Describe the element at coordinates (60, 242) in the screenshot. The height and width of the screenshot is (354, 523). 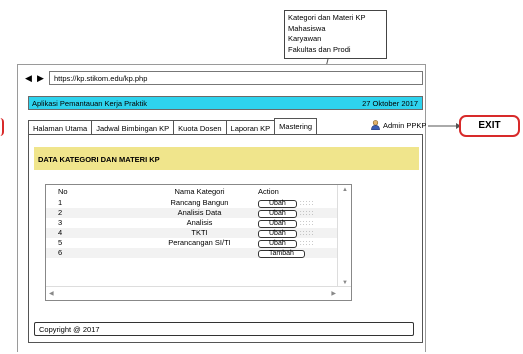
I see `row-no: 5` at that location.